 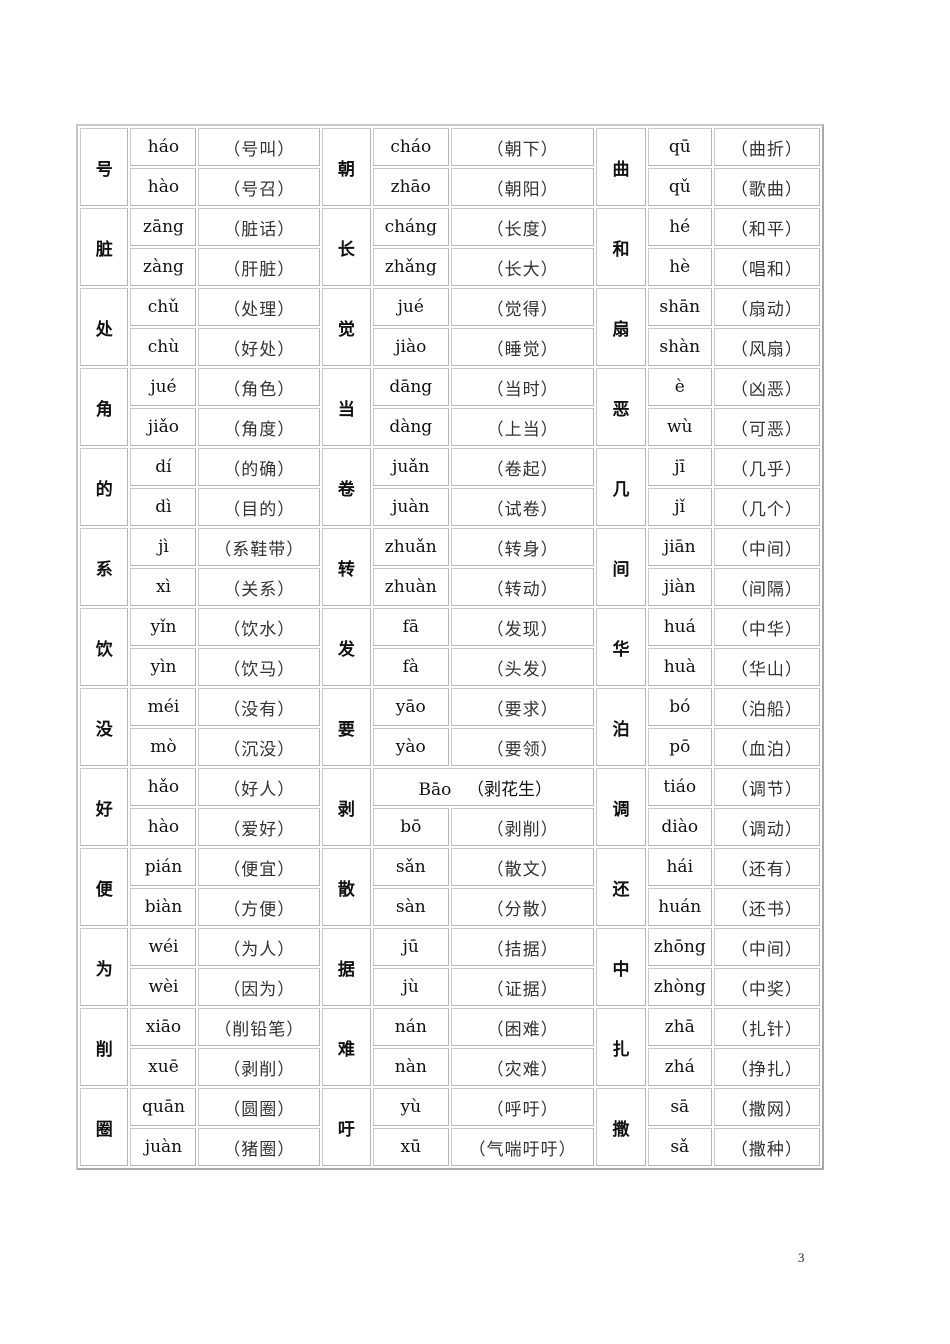 I want to click on table-row: 没 méi （没有）要 yāo （要求）泊 bó （泊船）, so click(x=450, y=727).